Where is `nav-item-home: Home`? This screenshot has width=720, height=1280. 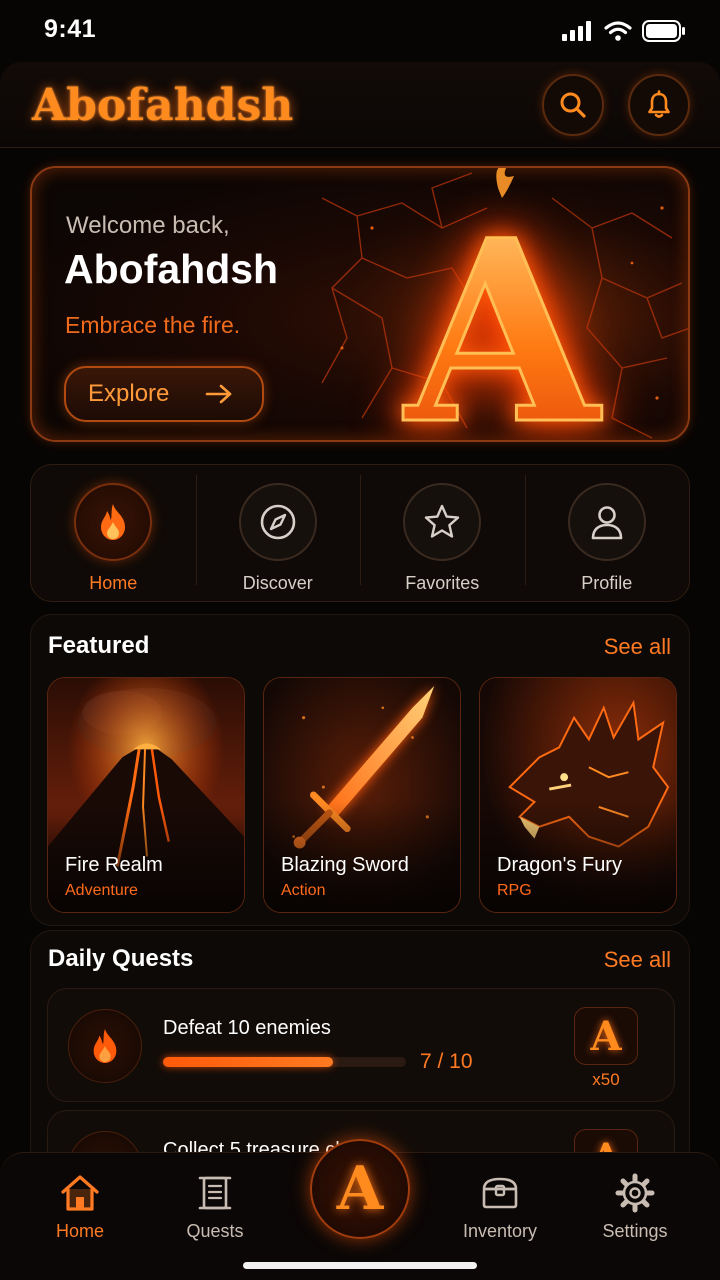 nav-item-home: Home is located at coordinates (113, 533).